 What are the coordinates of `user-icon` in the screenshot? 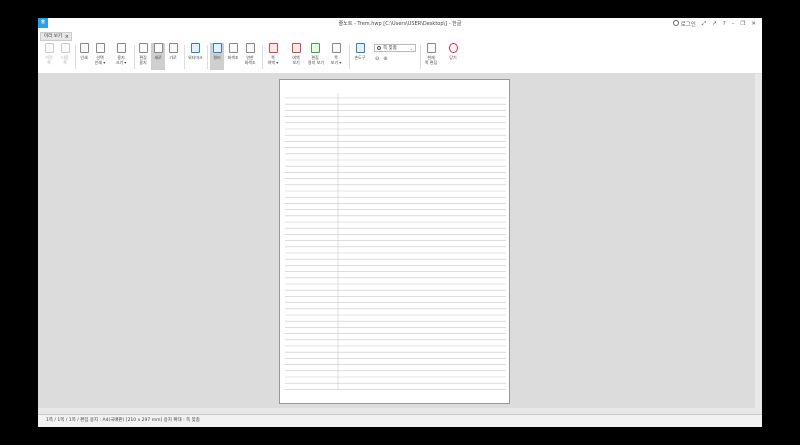 It's located at (675, 23).